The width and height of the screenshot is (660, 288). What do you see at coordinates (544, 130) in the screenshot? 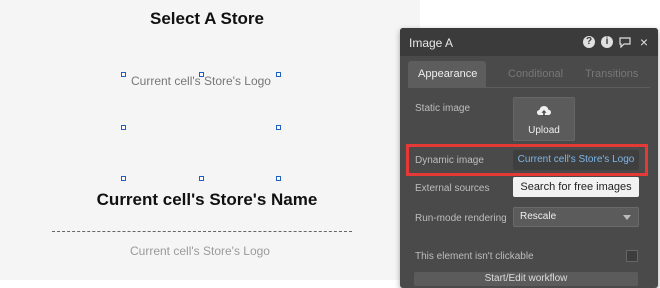
I see `upload-label: Upload` at bounding box center [544, 130].